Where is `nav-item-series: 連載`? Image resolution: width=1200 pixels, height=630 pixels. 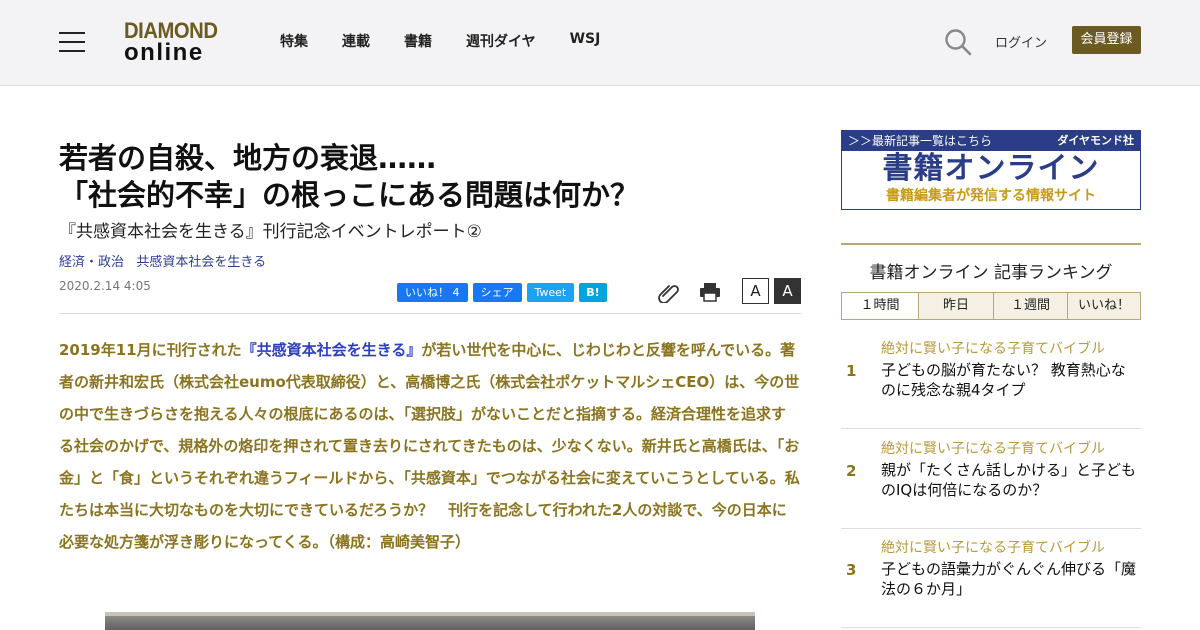
nav-item-series: 連載 is located at coordinates (356, 41).